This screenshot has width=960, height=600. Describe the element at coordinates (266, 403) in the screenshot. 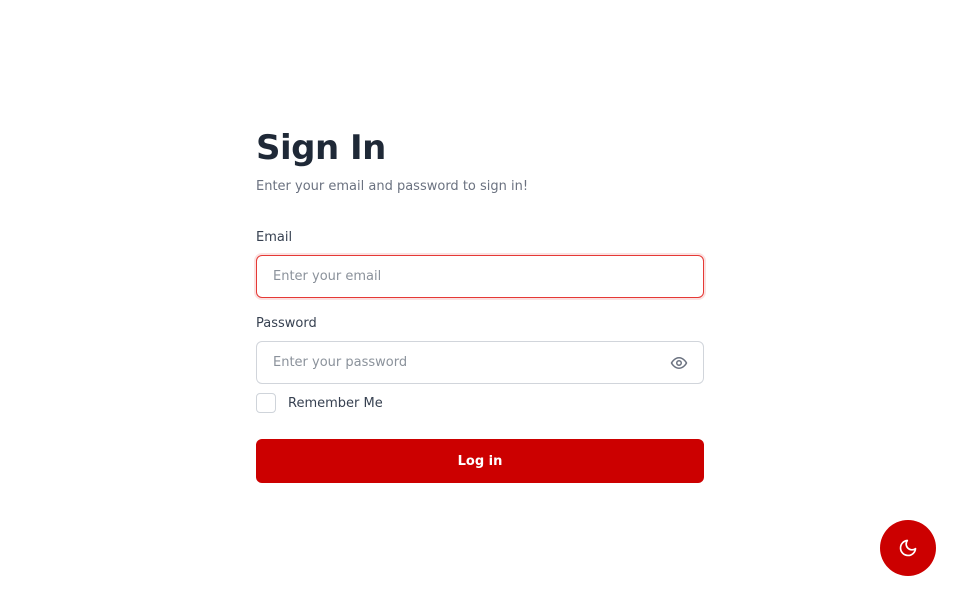

I see `remember-me-checkbox` at that location.